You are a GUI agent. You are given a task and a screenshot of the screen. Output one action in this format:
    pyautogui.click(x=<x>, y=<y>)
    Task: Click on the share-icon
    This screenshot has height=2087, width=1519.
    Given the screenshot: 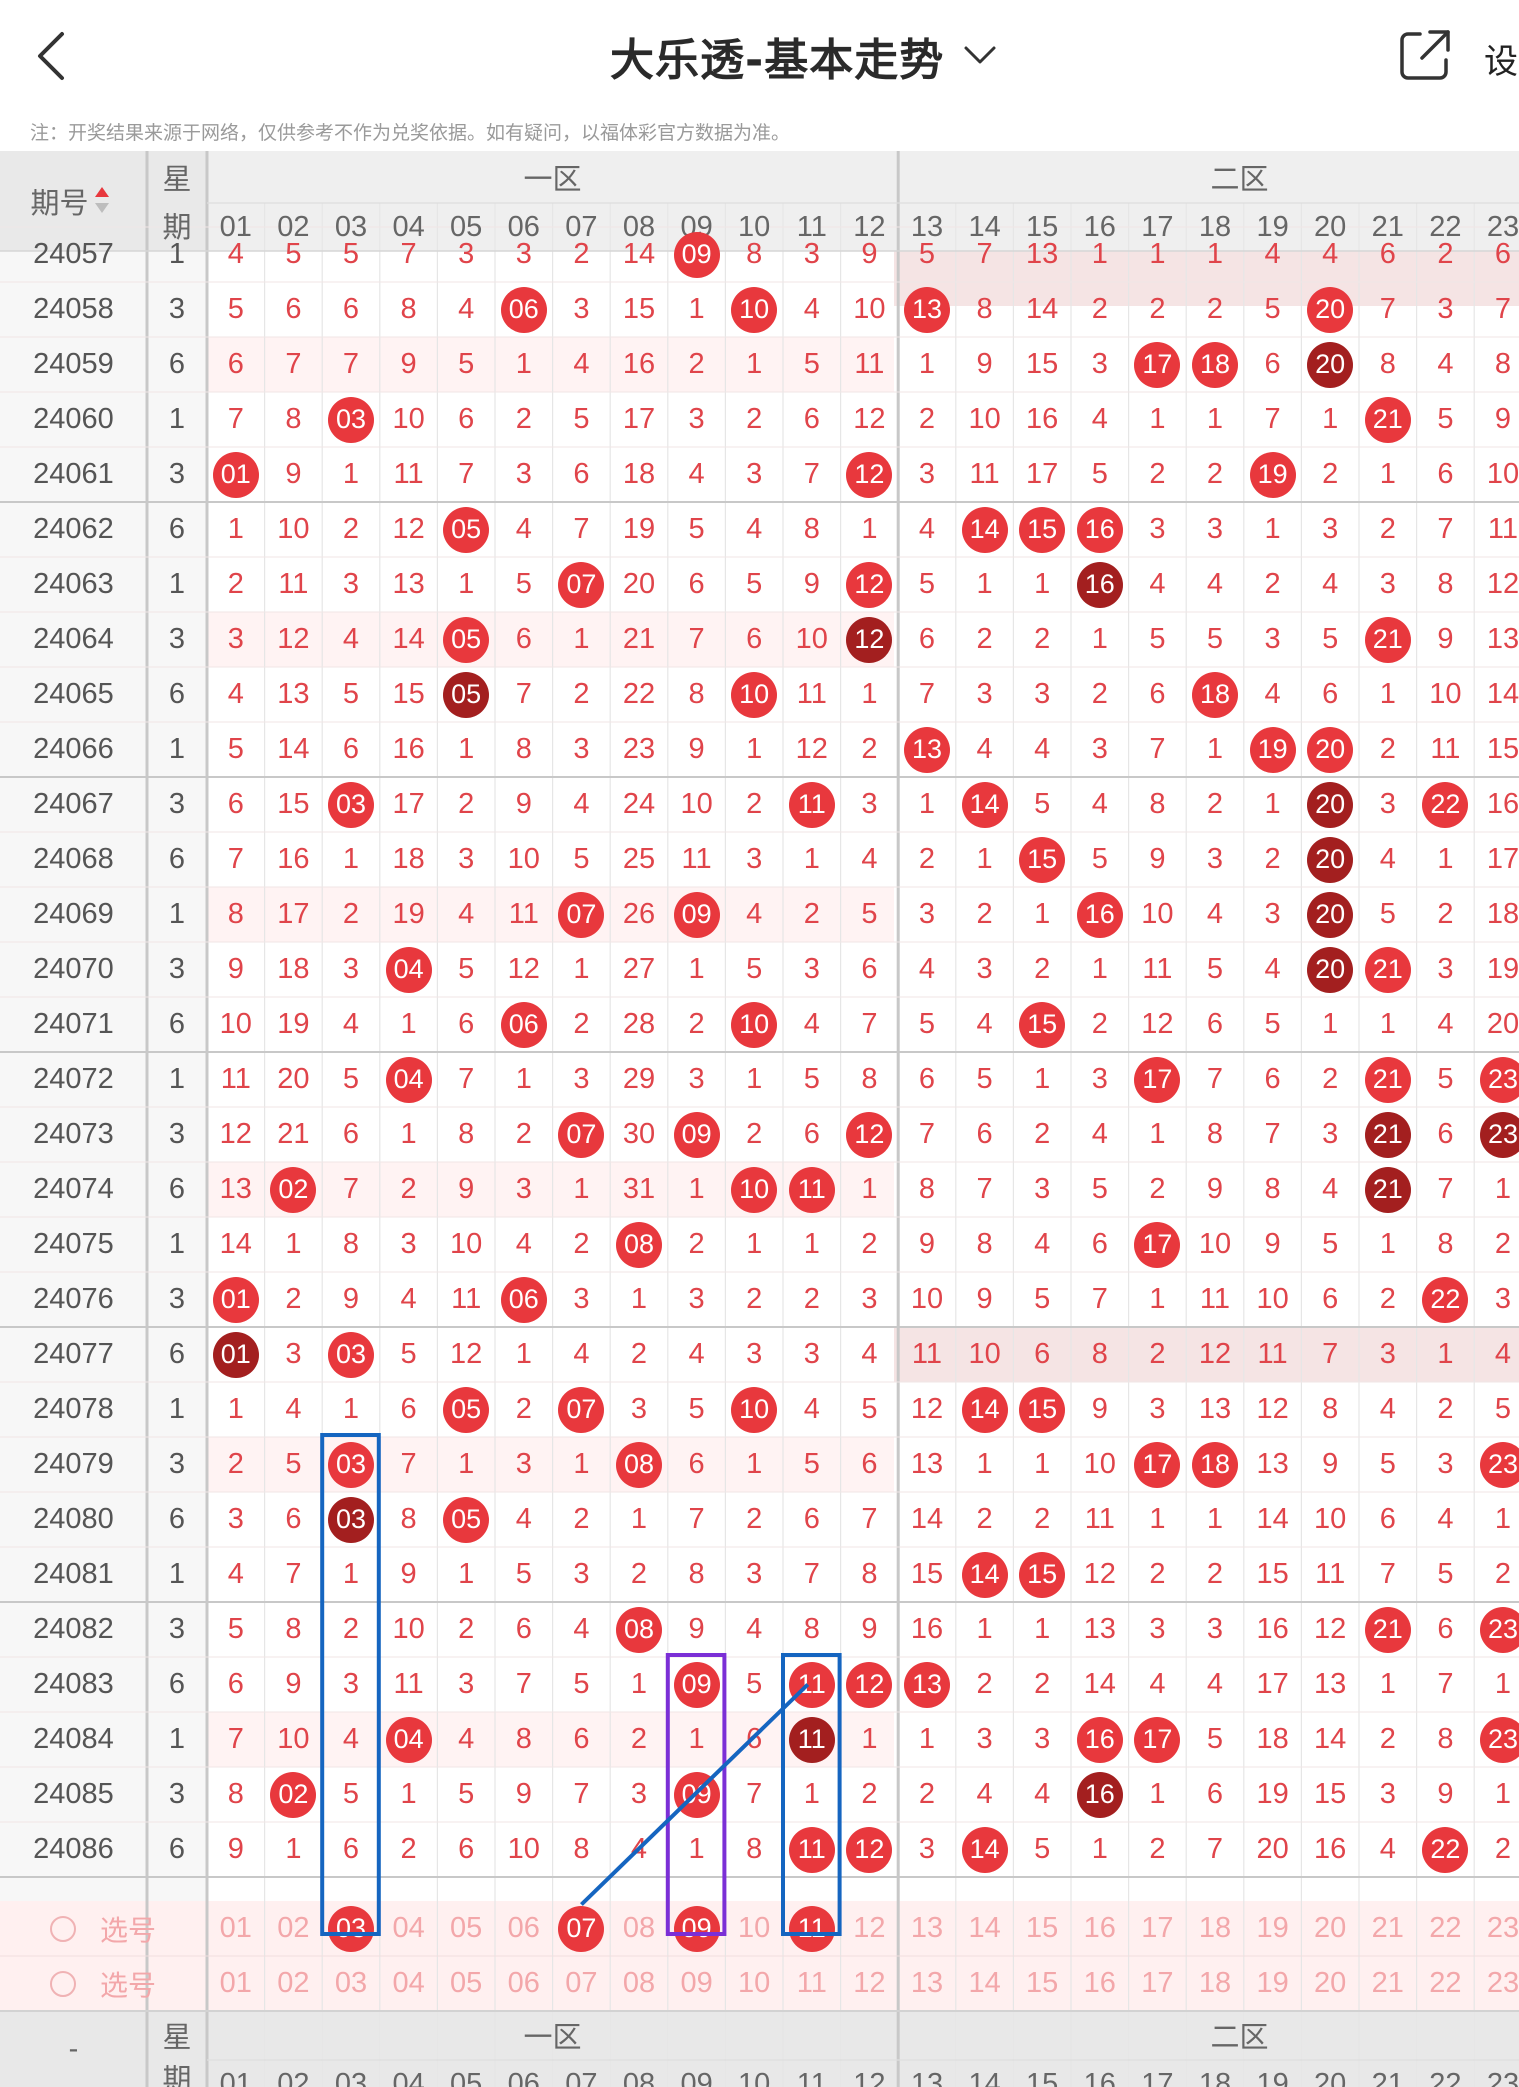 What is the action you would take?
    pyautogui.click(x=1425, y=55)
    